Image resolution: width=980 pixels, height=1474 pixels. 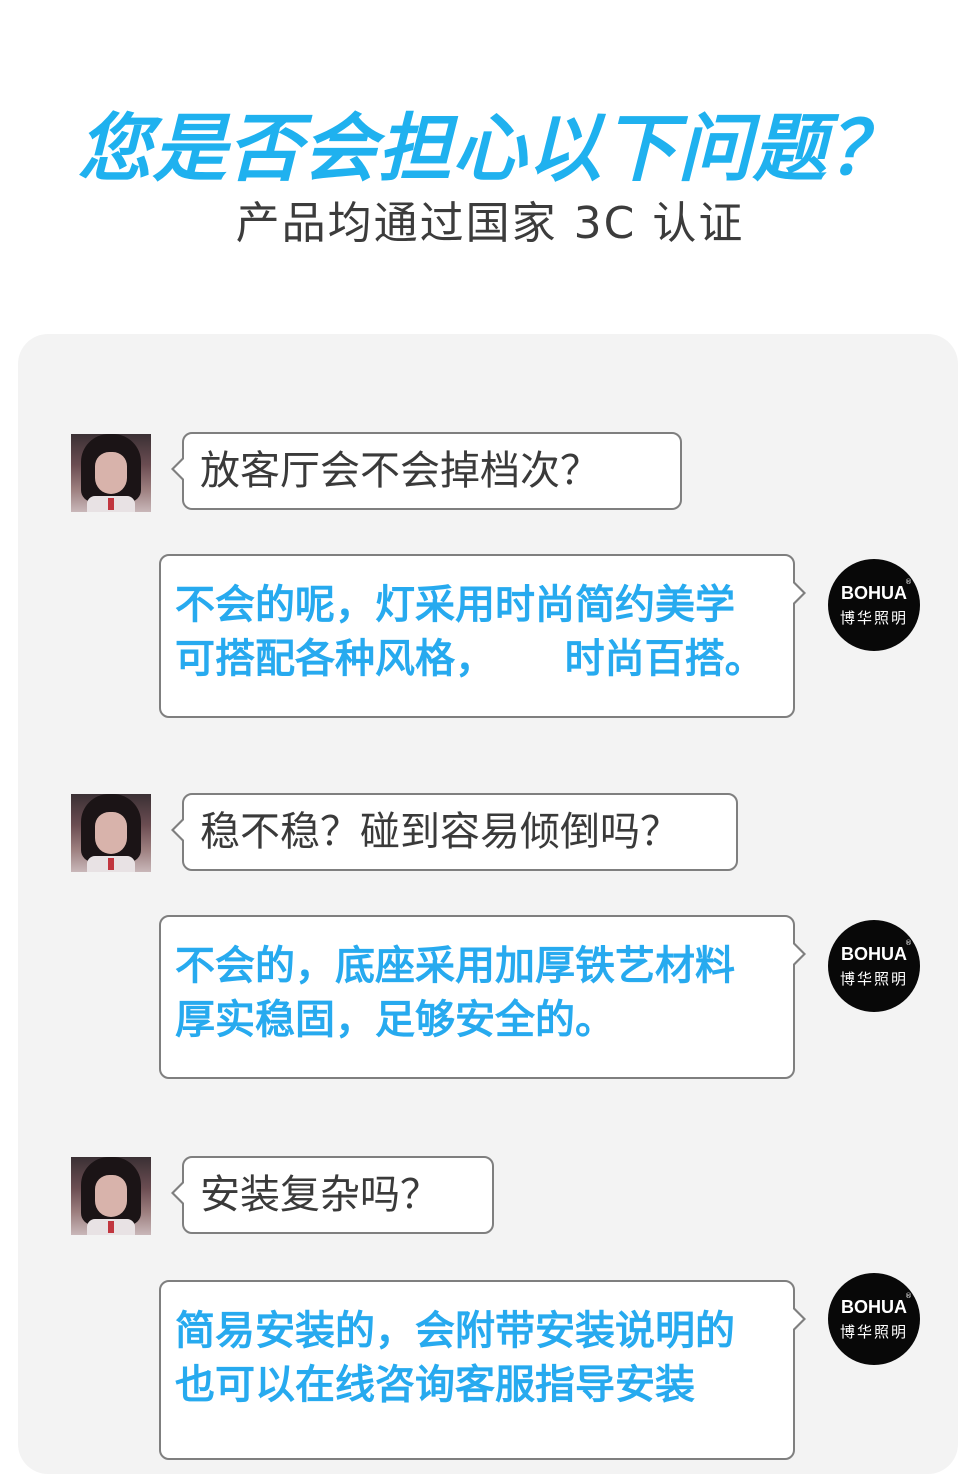 I want to click on question-bubble: 放客厅会不会掉档次？, so click(x=426, y=471).